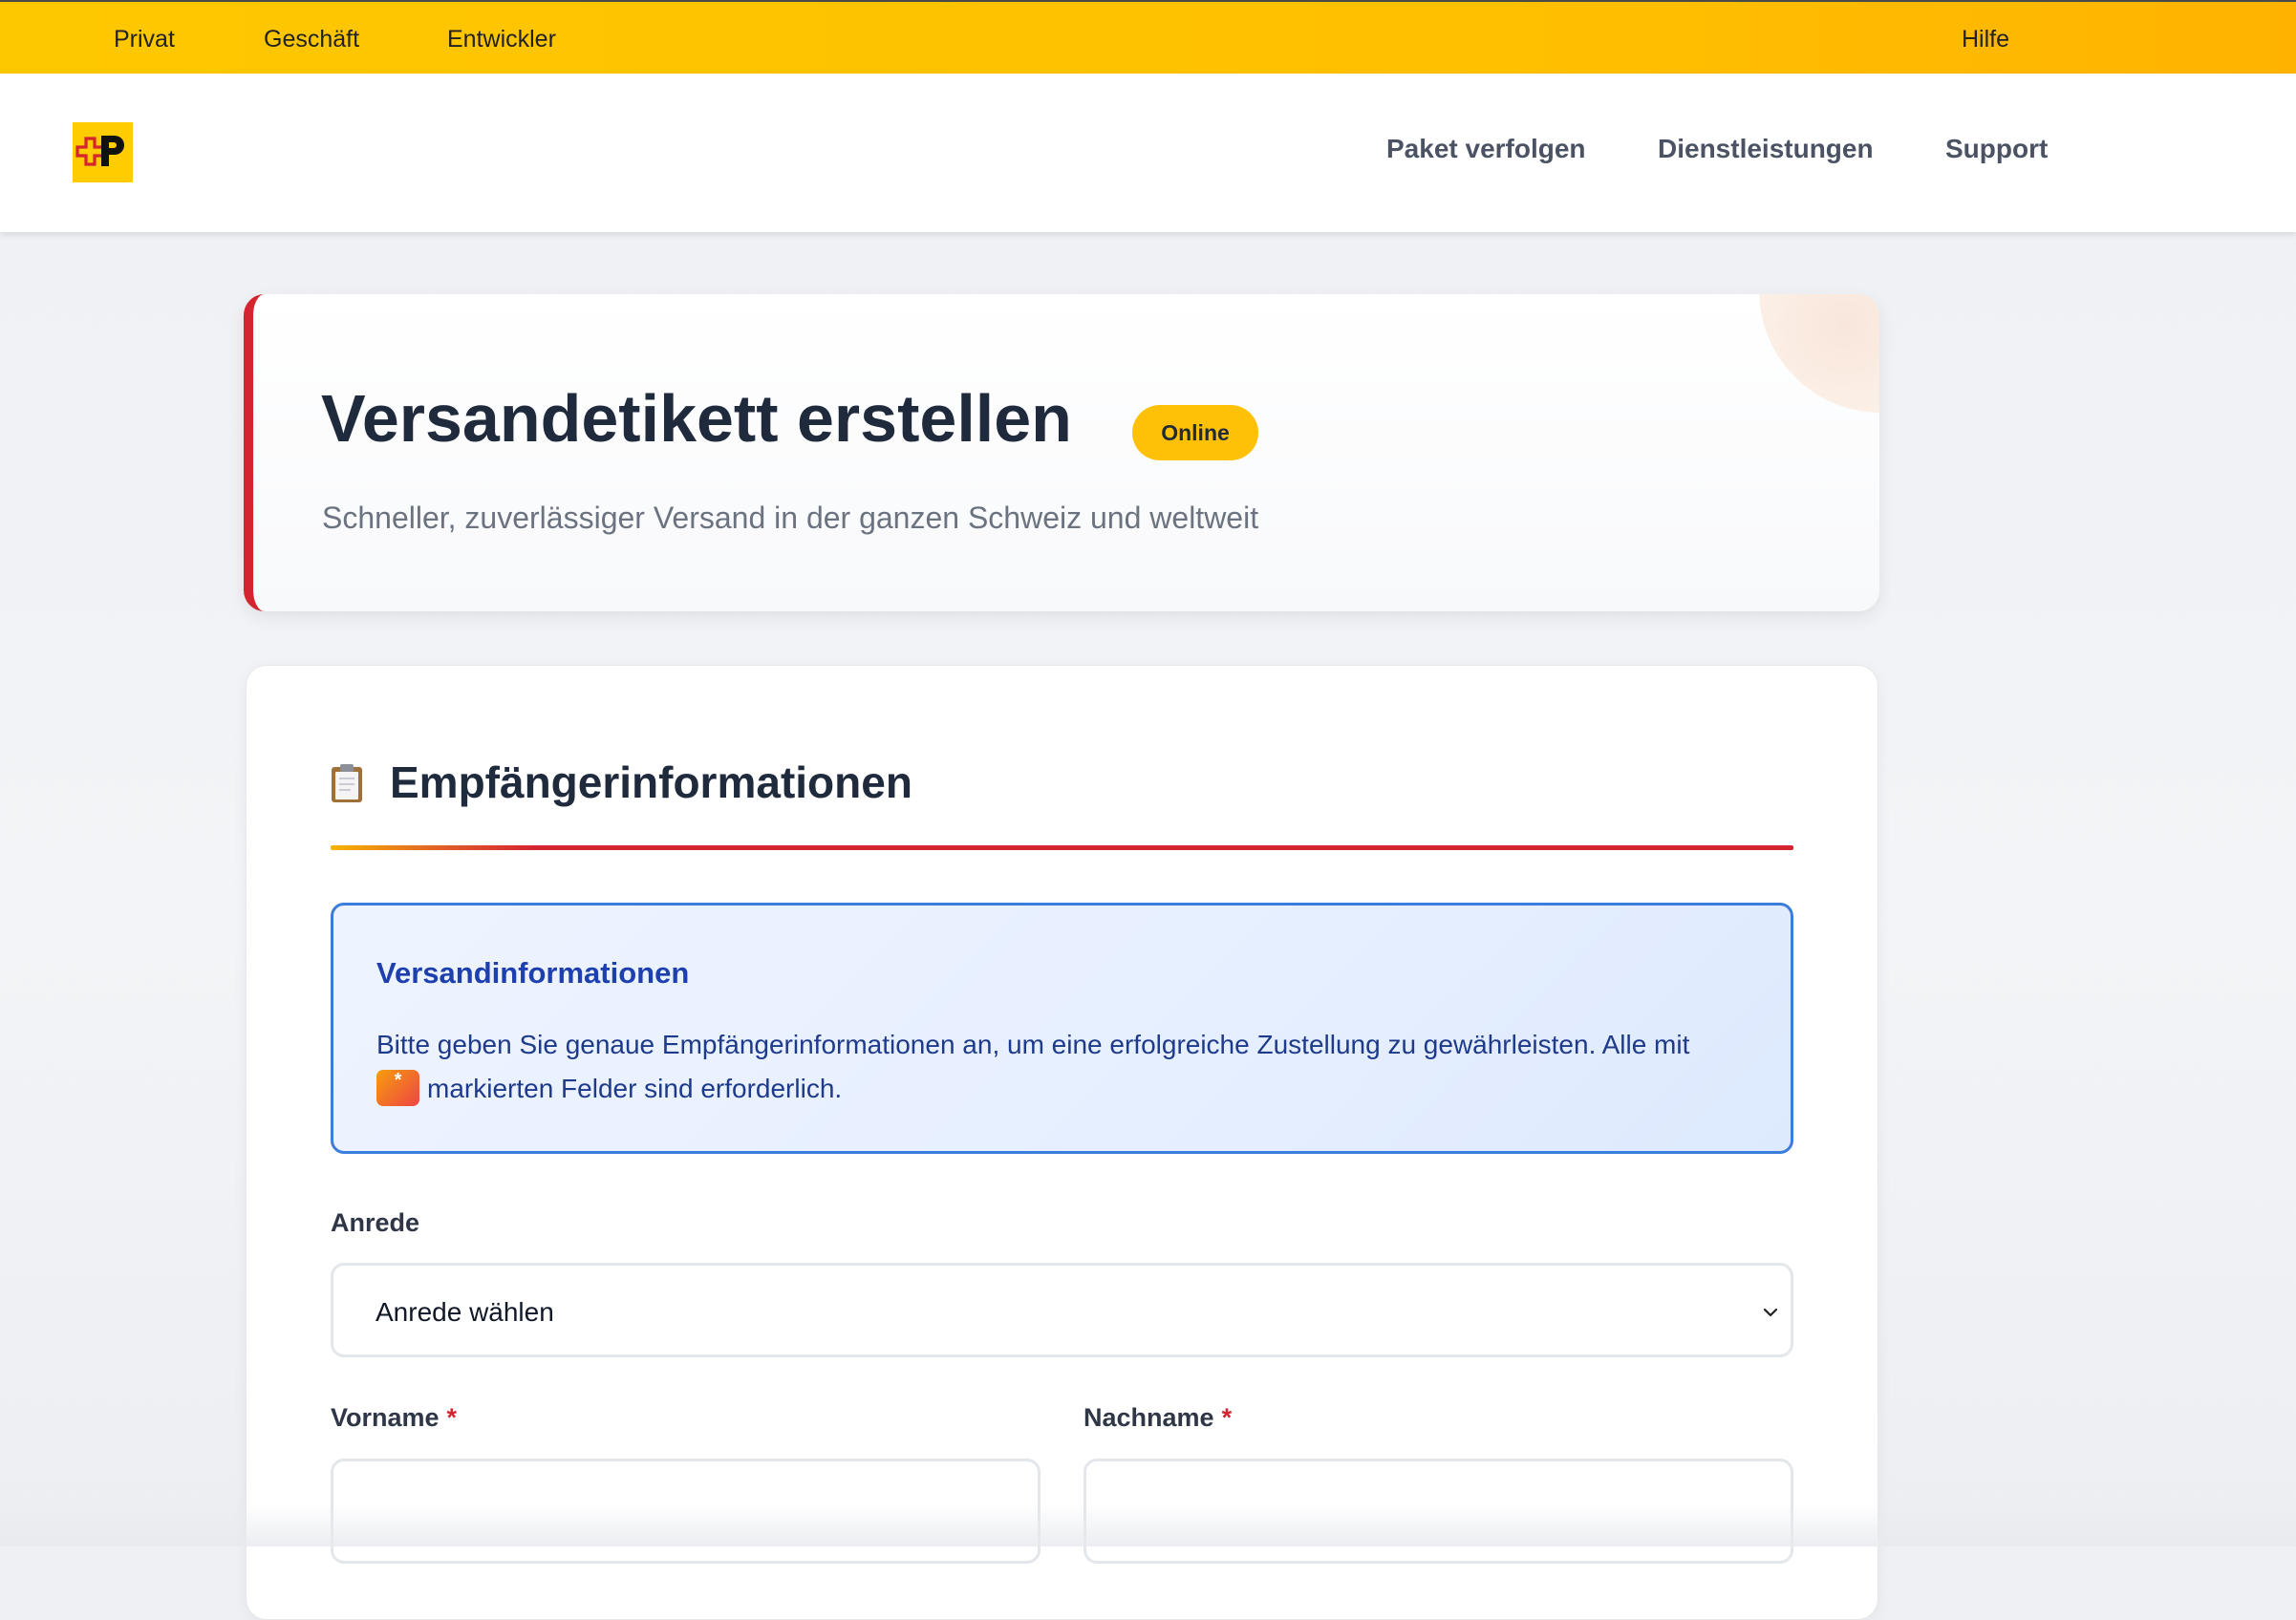 The height and width of the screenshot is (1620, 2296). What do you see at coordinates (145, 39) in the screenshot?
I see `topbar-link-privat: Privat` at bounding box center [145, 39].